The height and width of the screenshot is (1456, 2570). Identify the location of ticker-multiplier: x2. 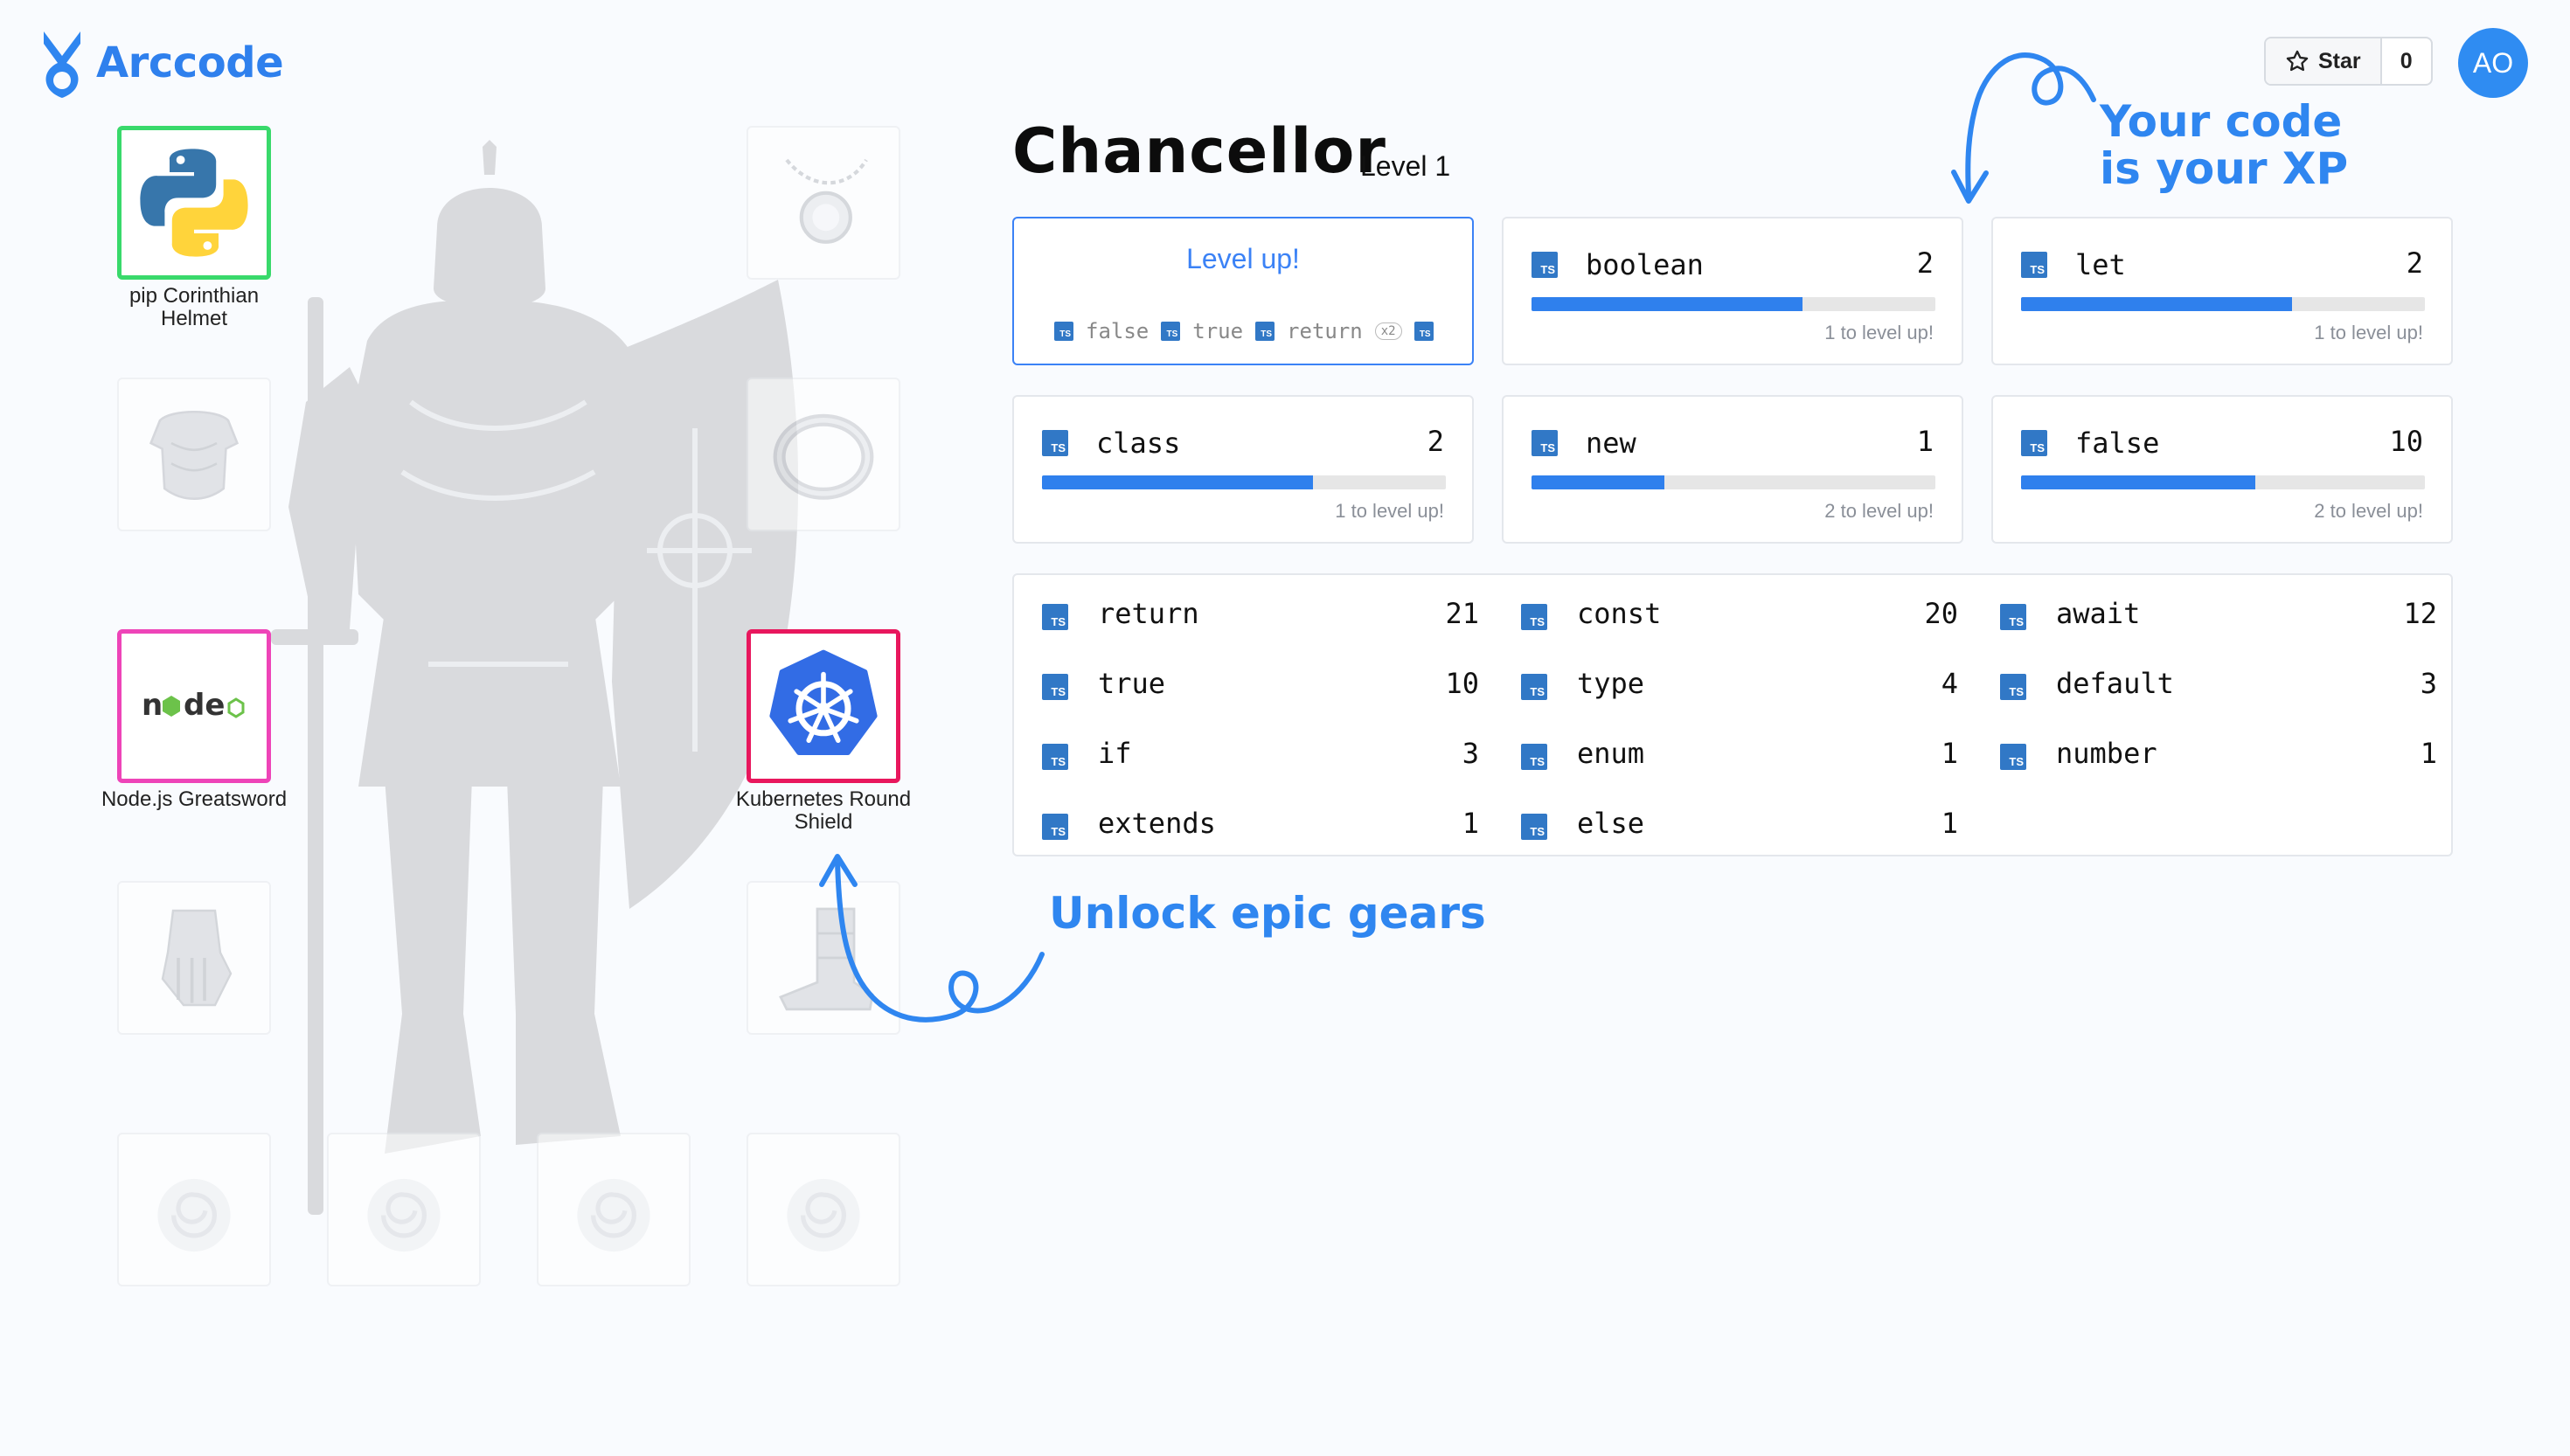
(1388, 331).